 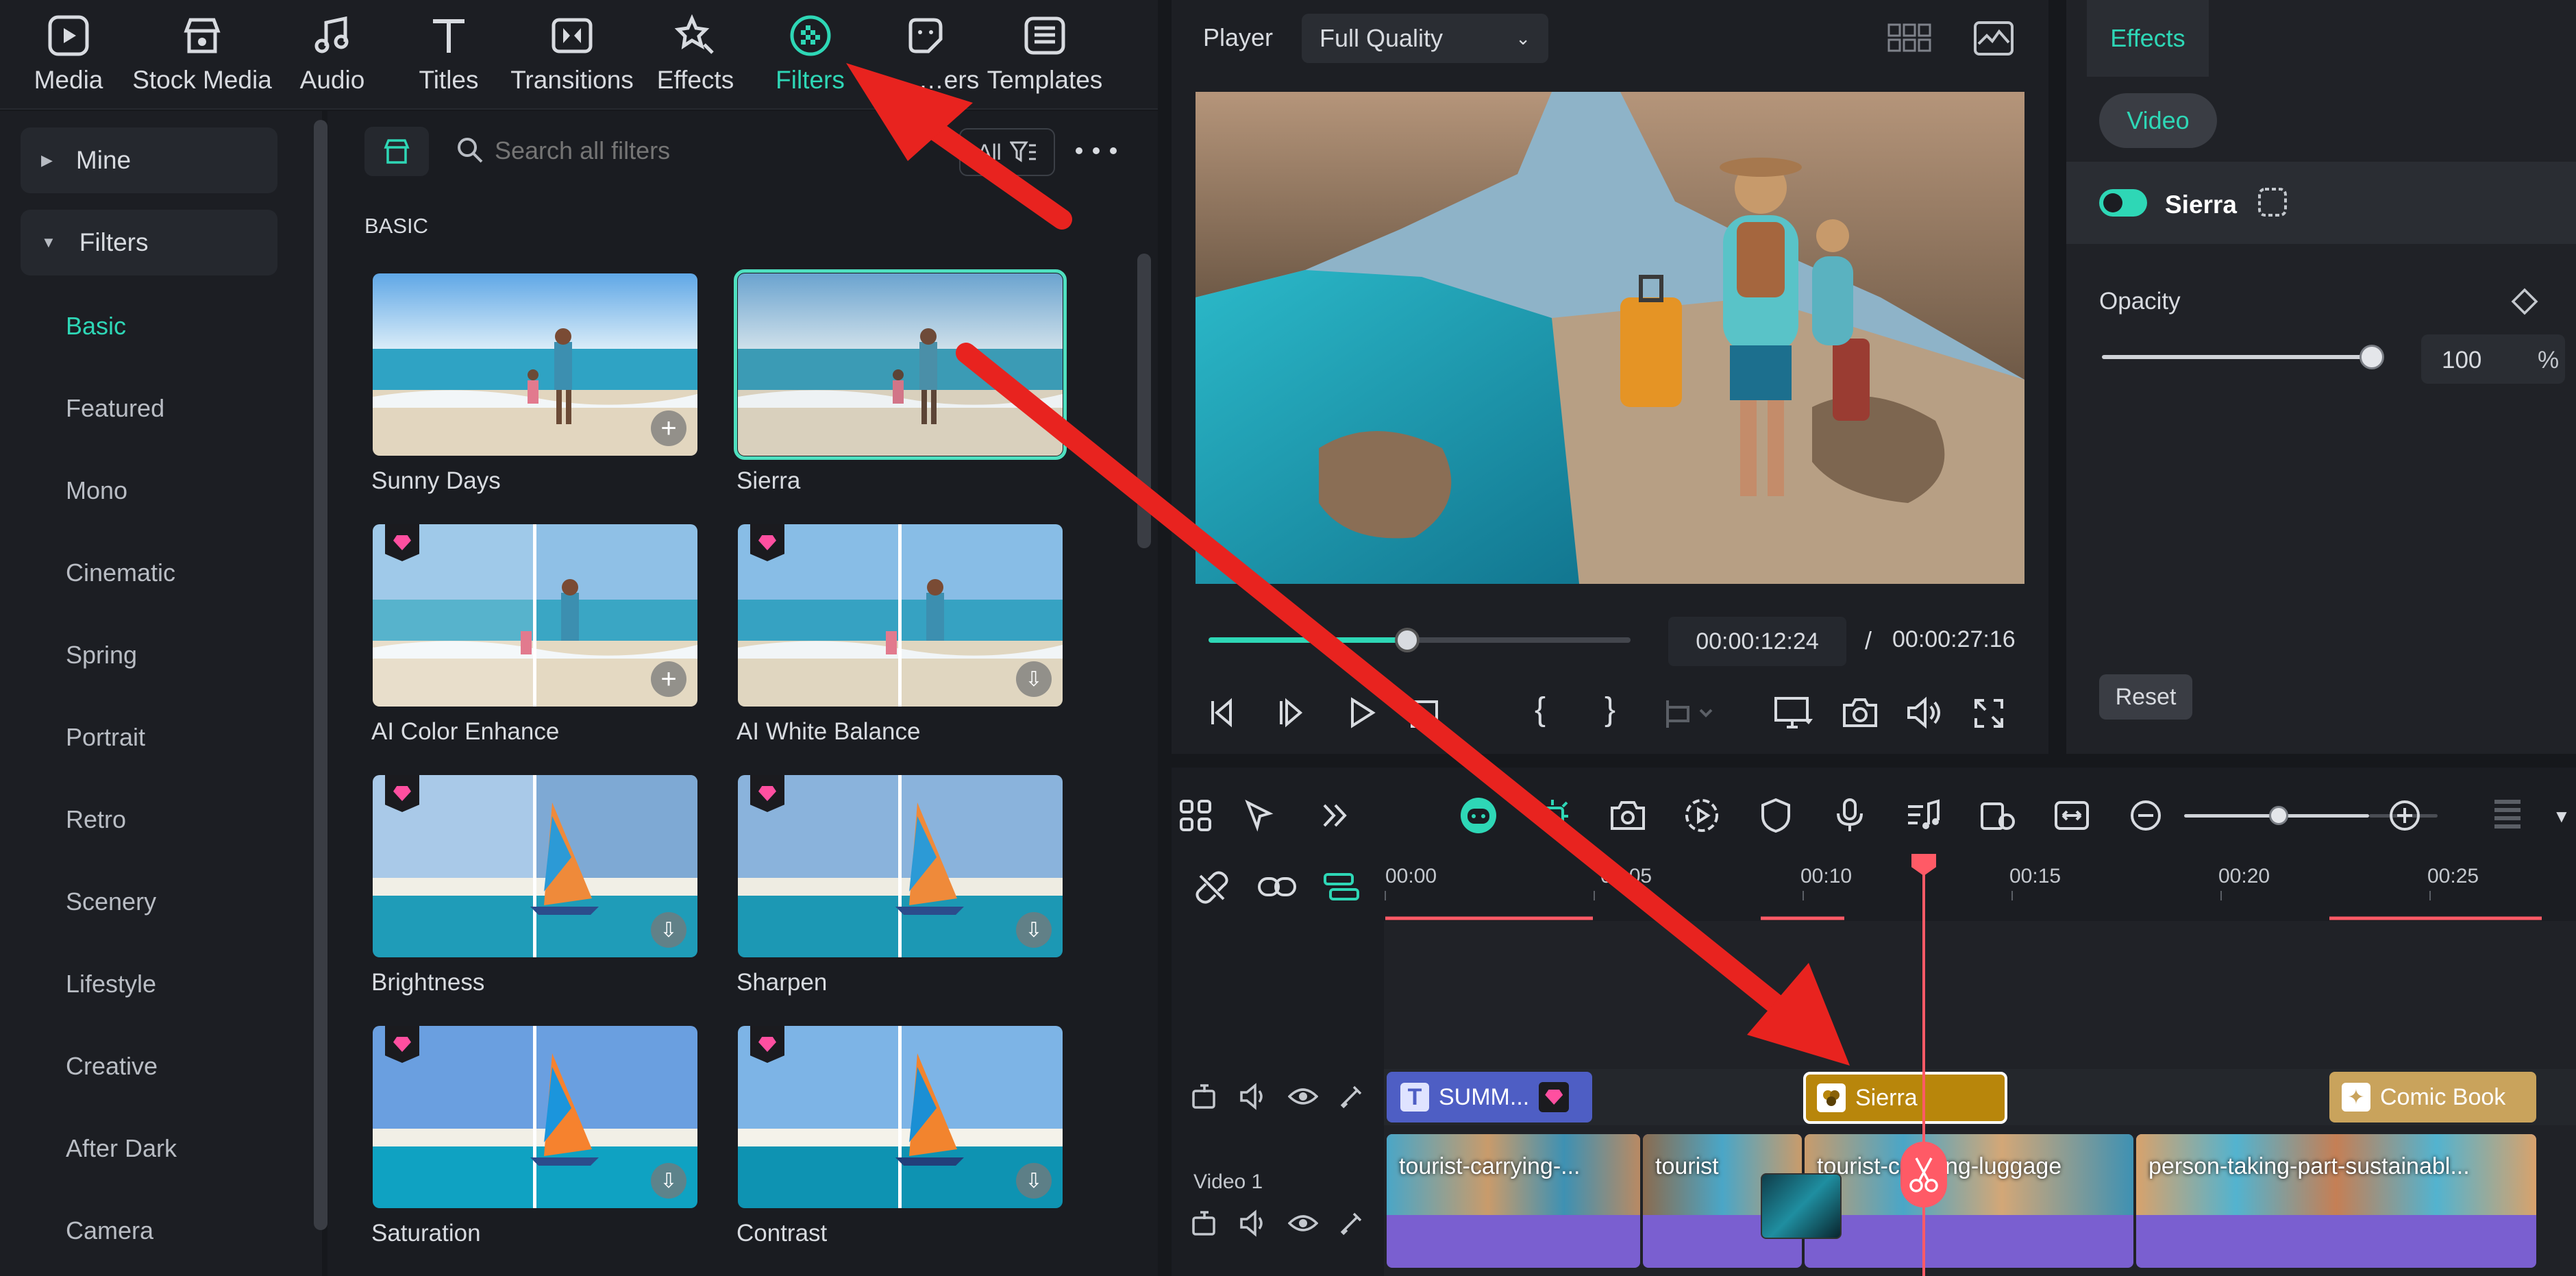 What do you see at coordinates (959, 146) in the screenshot?
I see `arrow-to-filters-tab` at bounding box center [959, 146].